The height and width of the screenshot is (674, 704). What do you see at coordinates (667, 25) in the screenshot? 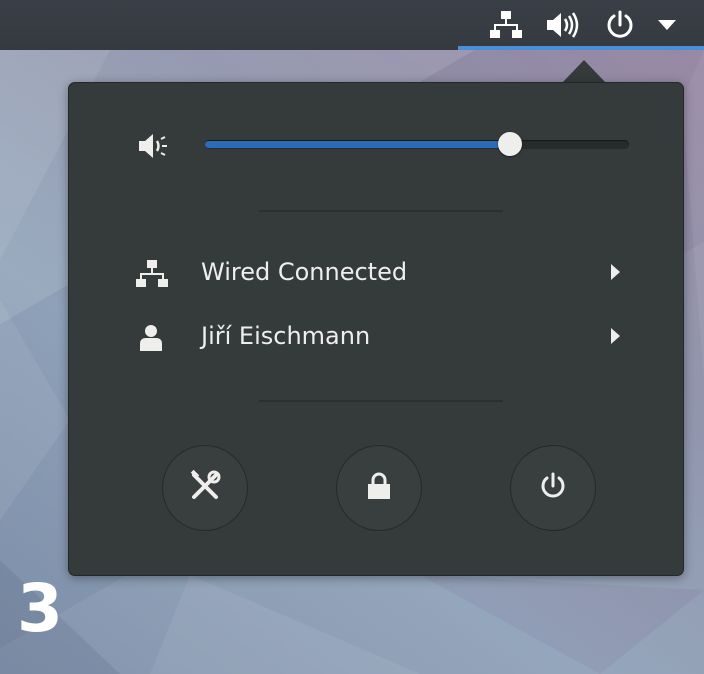
I see `dropdown-arrow-icon` at bounding box center [667, 25].